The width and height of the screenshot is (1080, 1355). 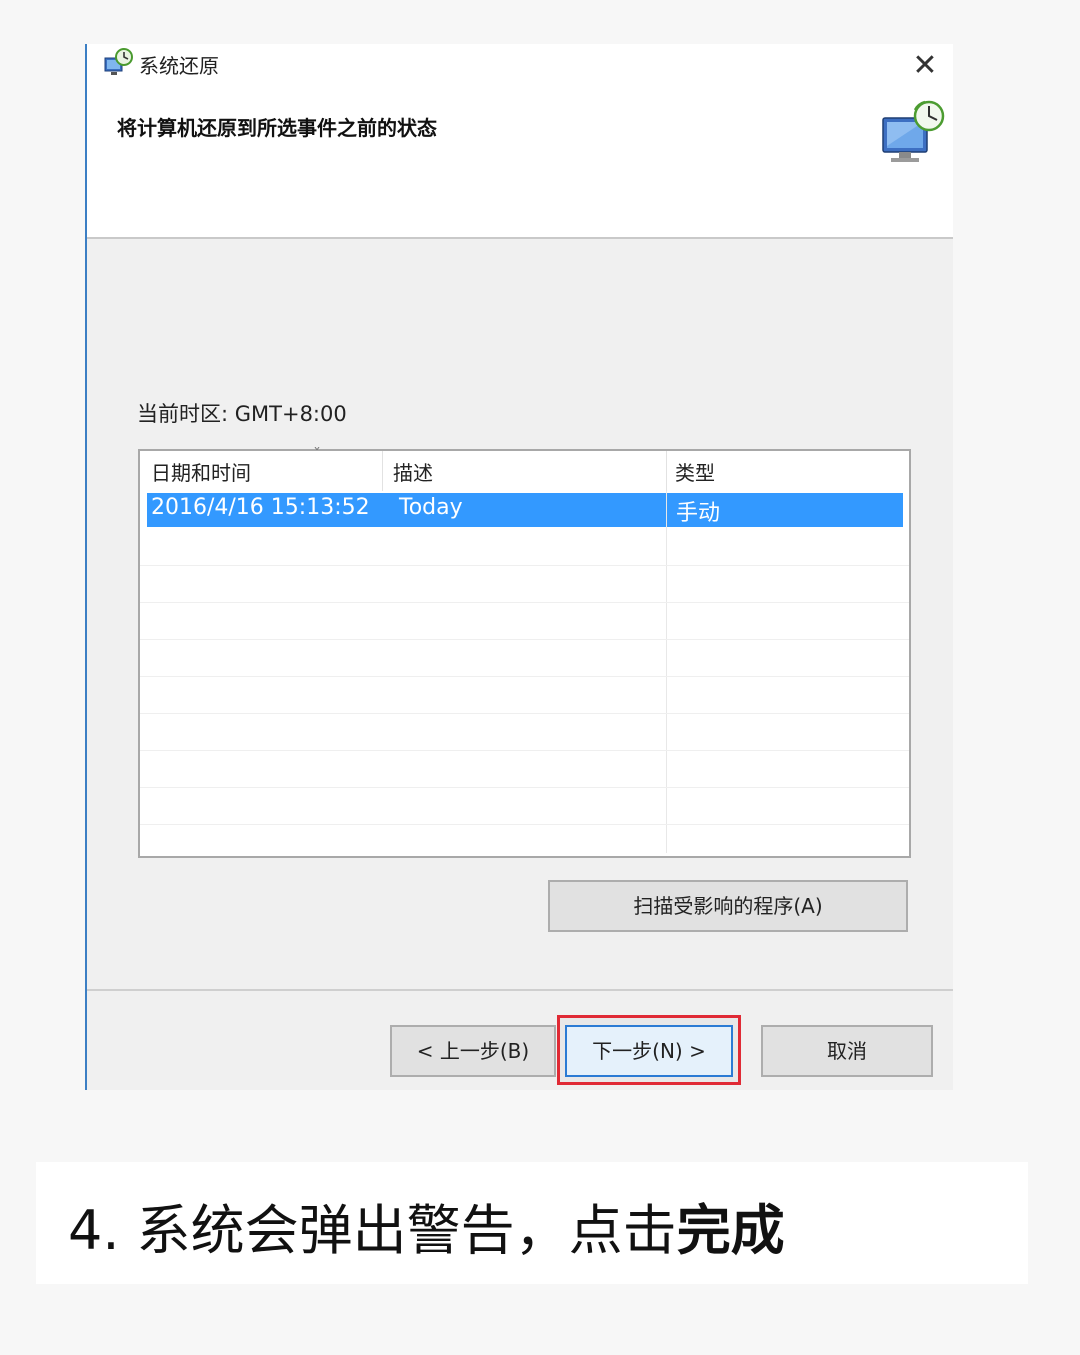 I want to click on next-button: 下一步(N) >, so click(x=649, y=1051).